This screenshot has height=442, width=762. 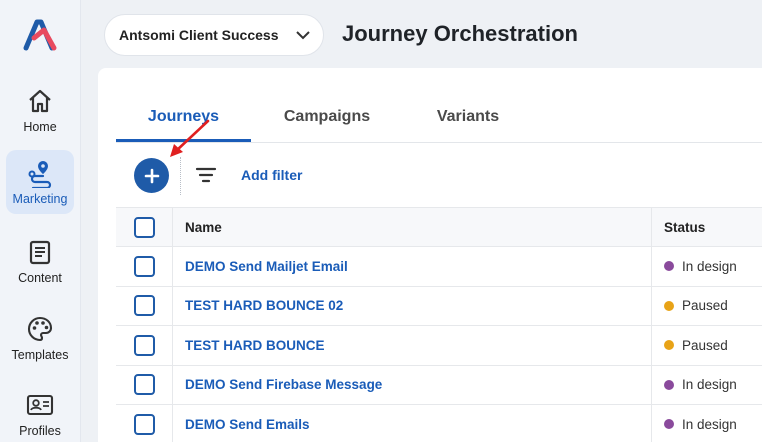 What do you see at coordinates (40, 278) in the screenshot?
I see `nav-item-label: Content` at bounding box center [40, 278].